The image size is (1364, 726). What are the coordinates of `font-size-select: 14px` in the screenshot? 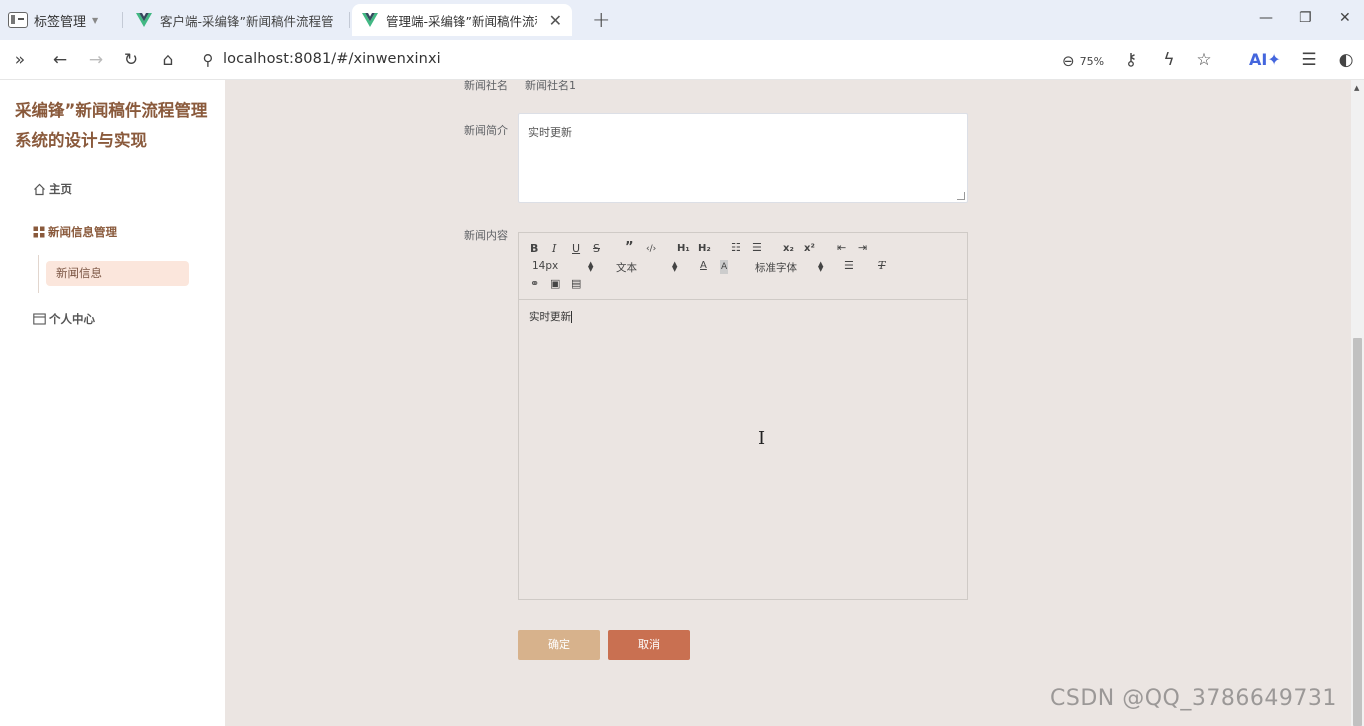 It's located at (545, 266).